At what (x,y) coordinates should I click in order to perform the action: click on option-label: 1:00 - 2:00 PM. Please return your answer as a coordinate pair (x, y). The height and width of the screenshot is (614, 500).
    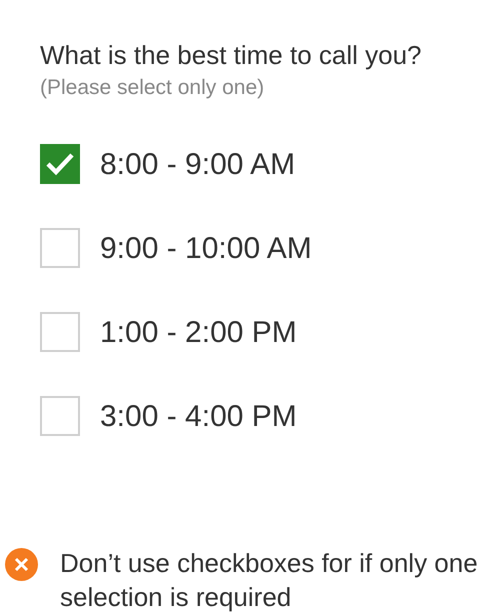
    Looking at the image, I should click on (198, 332).